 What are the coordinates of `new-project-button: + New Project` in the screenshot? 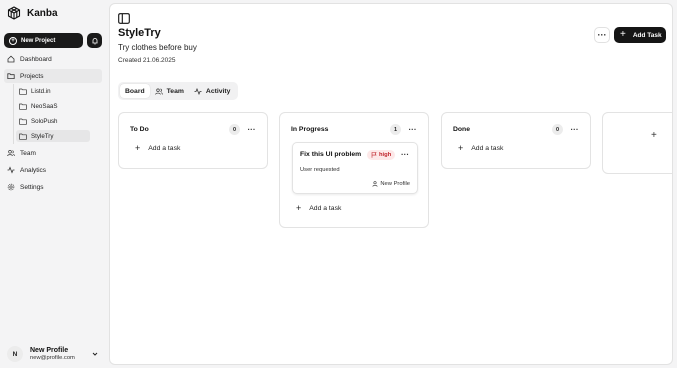 It's located at (43, 40).